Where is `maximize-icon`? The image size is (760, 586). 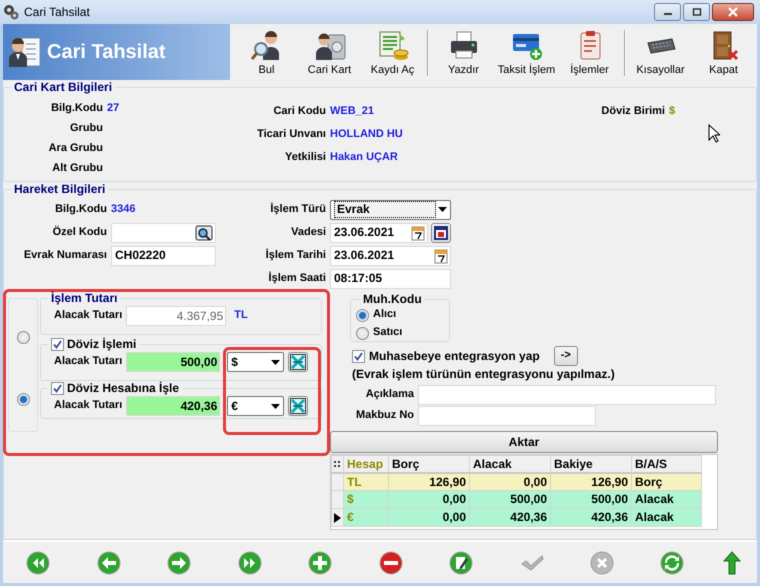
maximize-icon is located at coordinates (697, 12).